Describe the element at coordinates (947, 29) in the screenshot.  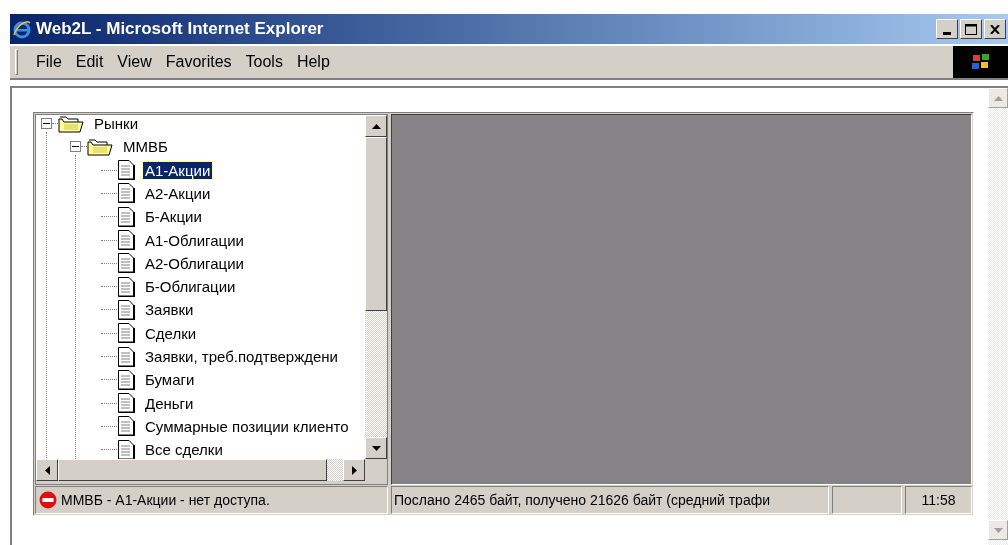
I see `minimize-button` at that location.